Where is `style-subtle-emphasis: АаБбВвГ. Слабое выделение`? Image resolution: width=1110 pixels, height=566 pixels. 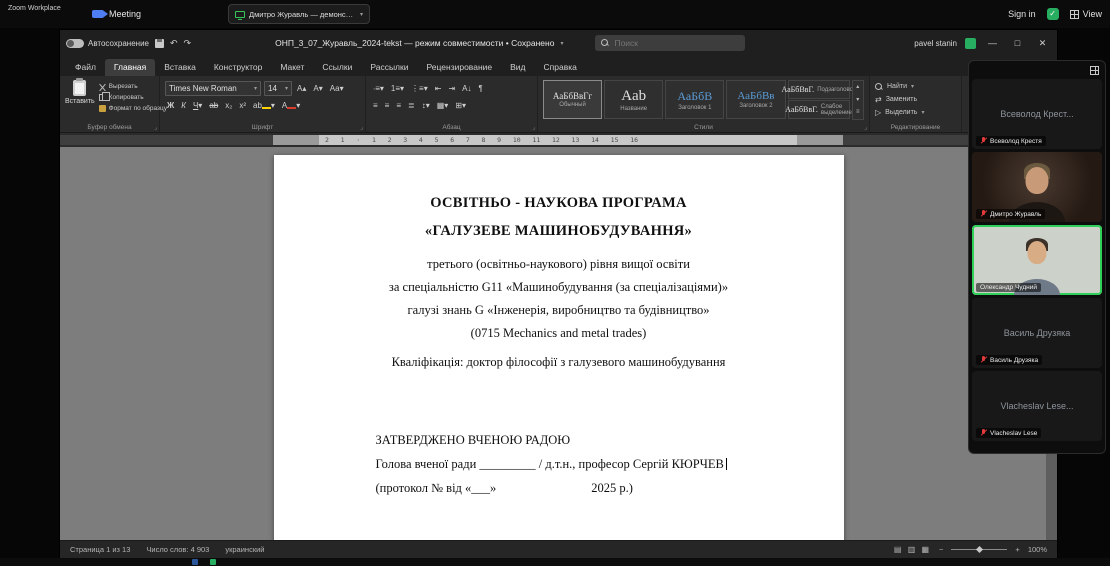
style-subtle-emphasis: АаБбВвГ. Слабое выделение is located at coordinates (818, 109).